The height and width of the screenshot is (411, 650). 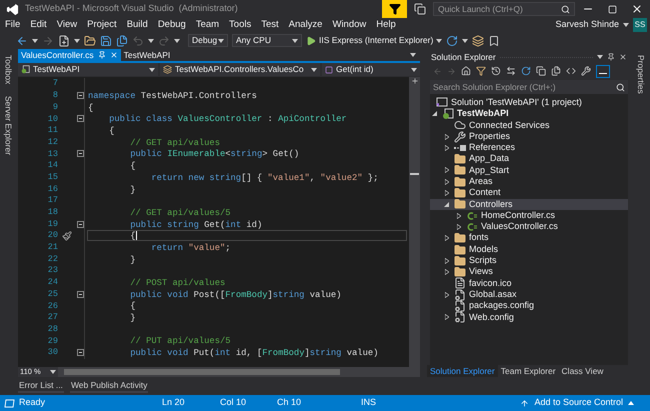 What do you see at coordinates (67, 25) in the screenshot?
I see `menu-item: View` at bounding box center [67, 25].